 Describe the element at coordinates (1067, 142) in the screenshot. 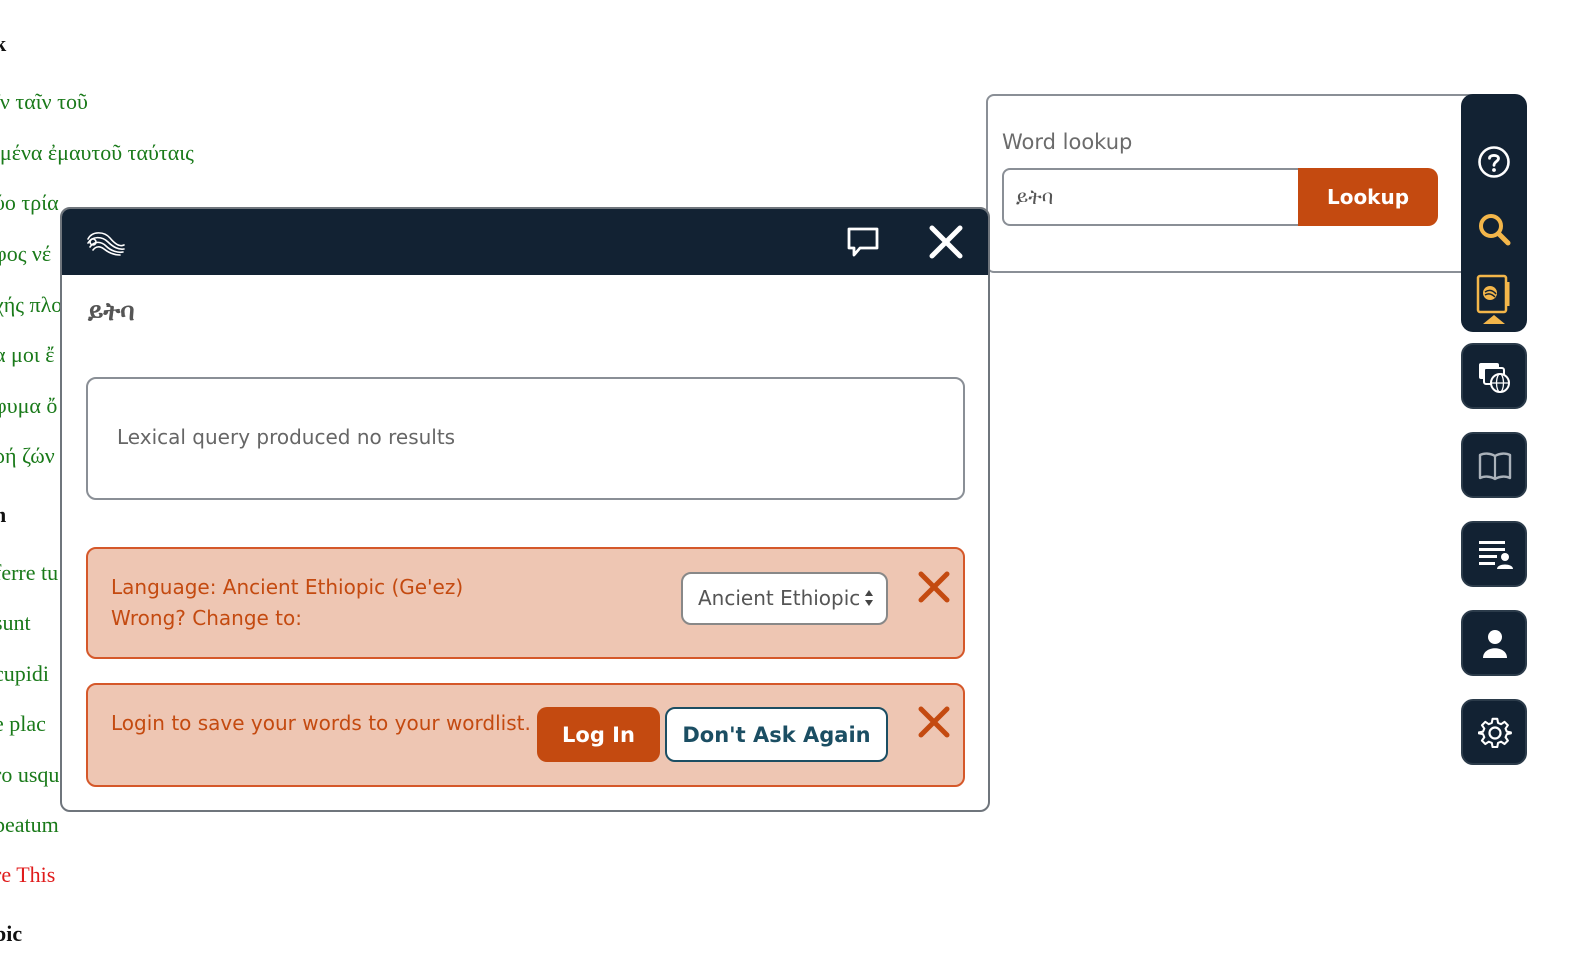

I see `word-lookup-label: Word lookup` at that location.